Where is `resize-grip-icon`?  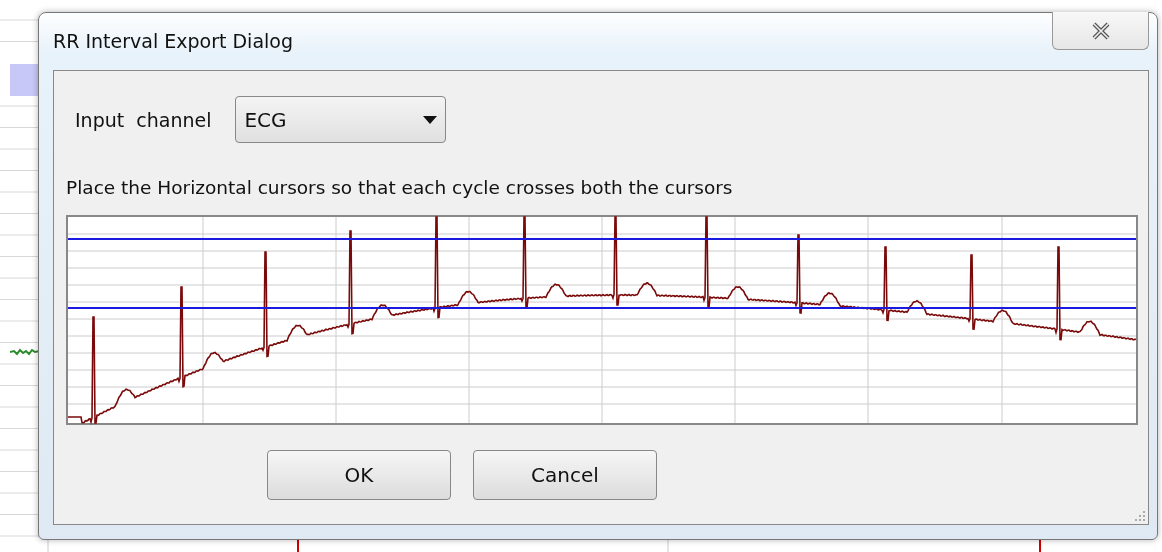 resize-grip-icon is located at coordinates (1140, 516).